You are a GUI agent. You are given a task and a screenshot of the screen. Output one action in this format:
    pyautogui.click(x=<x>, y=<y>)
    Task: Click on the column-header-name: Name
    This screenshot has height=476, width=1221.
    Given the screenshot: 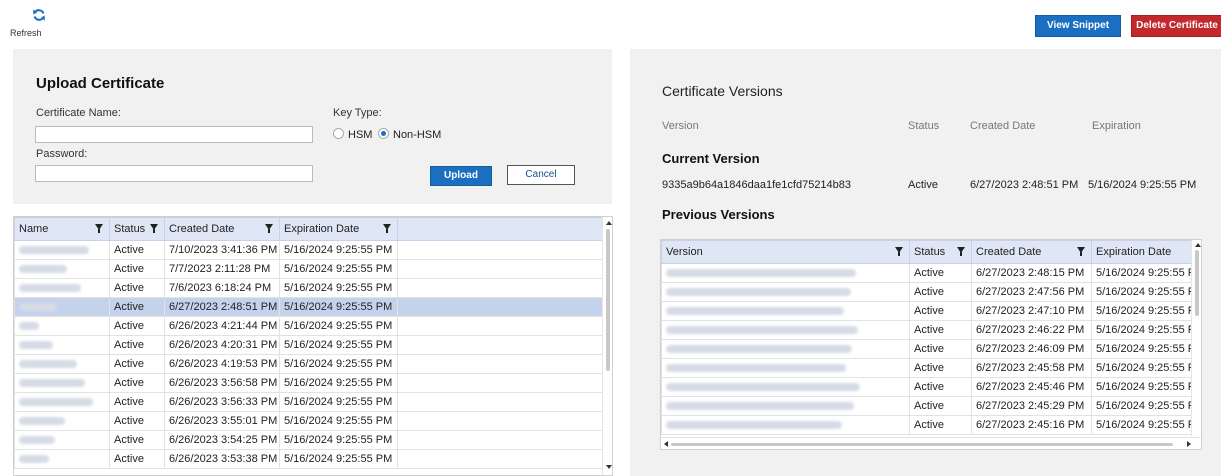 What is the action you would take?
    pyautogui.click(x=62, y=229)
    